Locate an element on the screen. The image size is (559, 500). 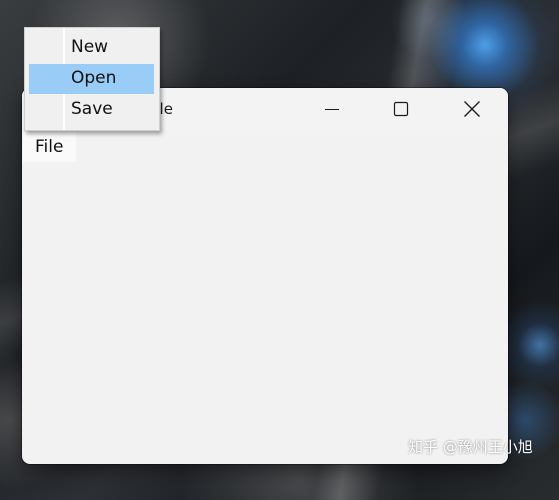
minimize-button is located at coordinates (332, 109).